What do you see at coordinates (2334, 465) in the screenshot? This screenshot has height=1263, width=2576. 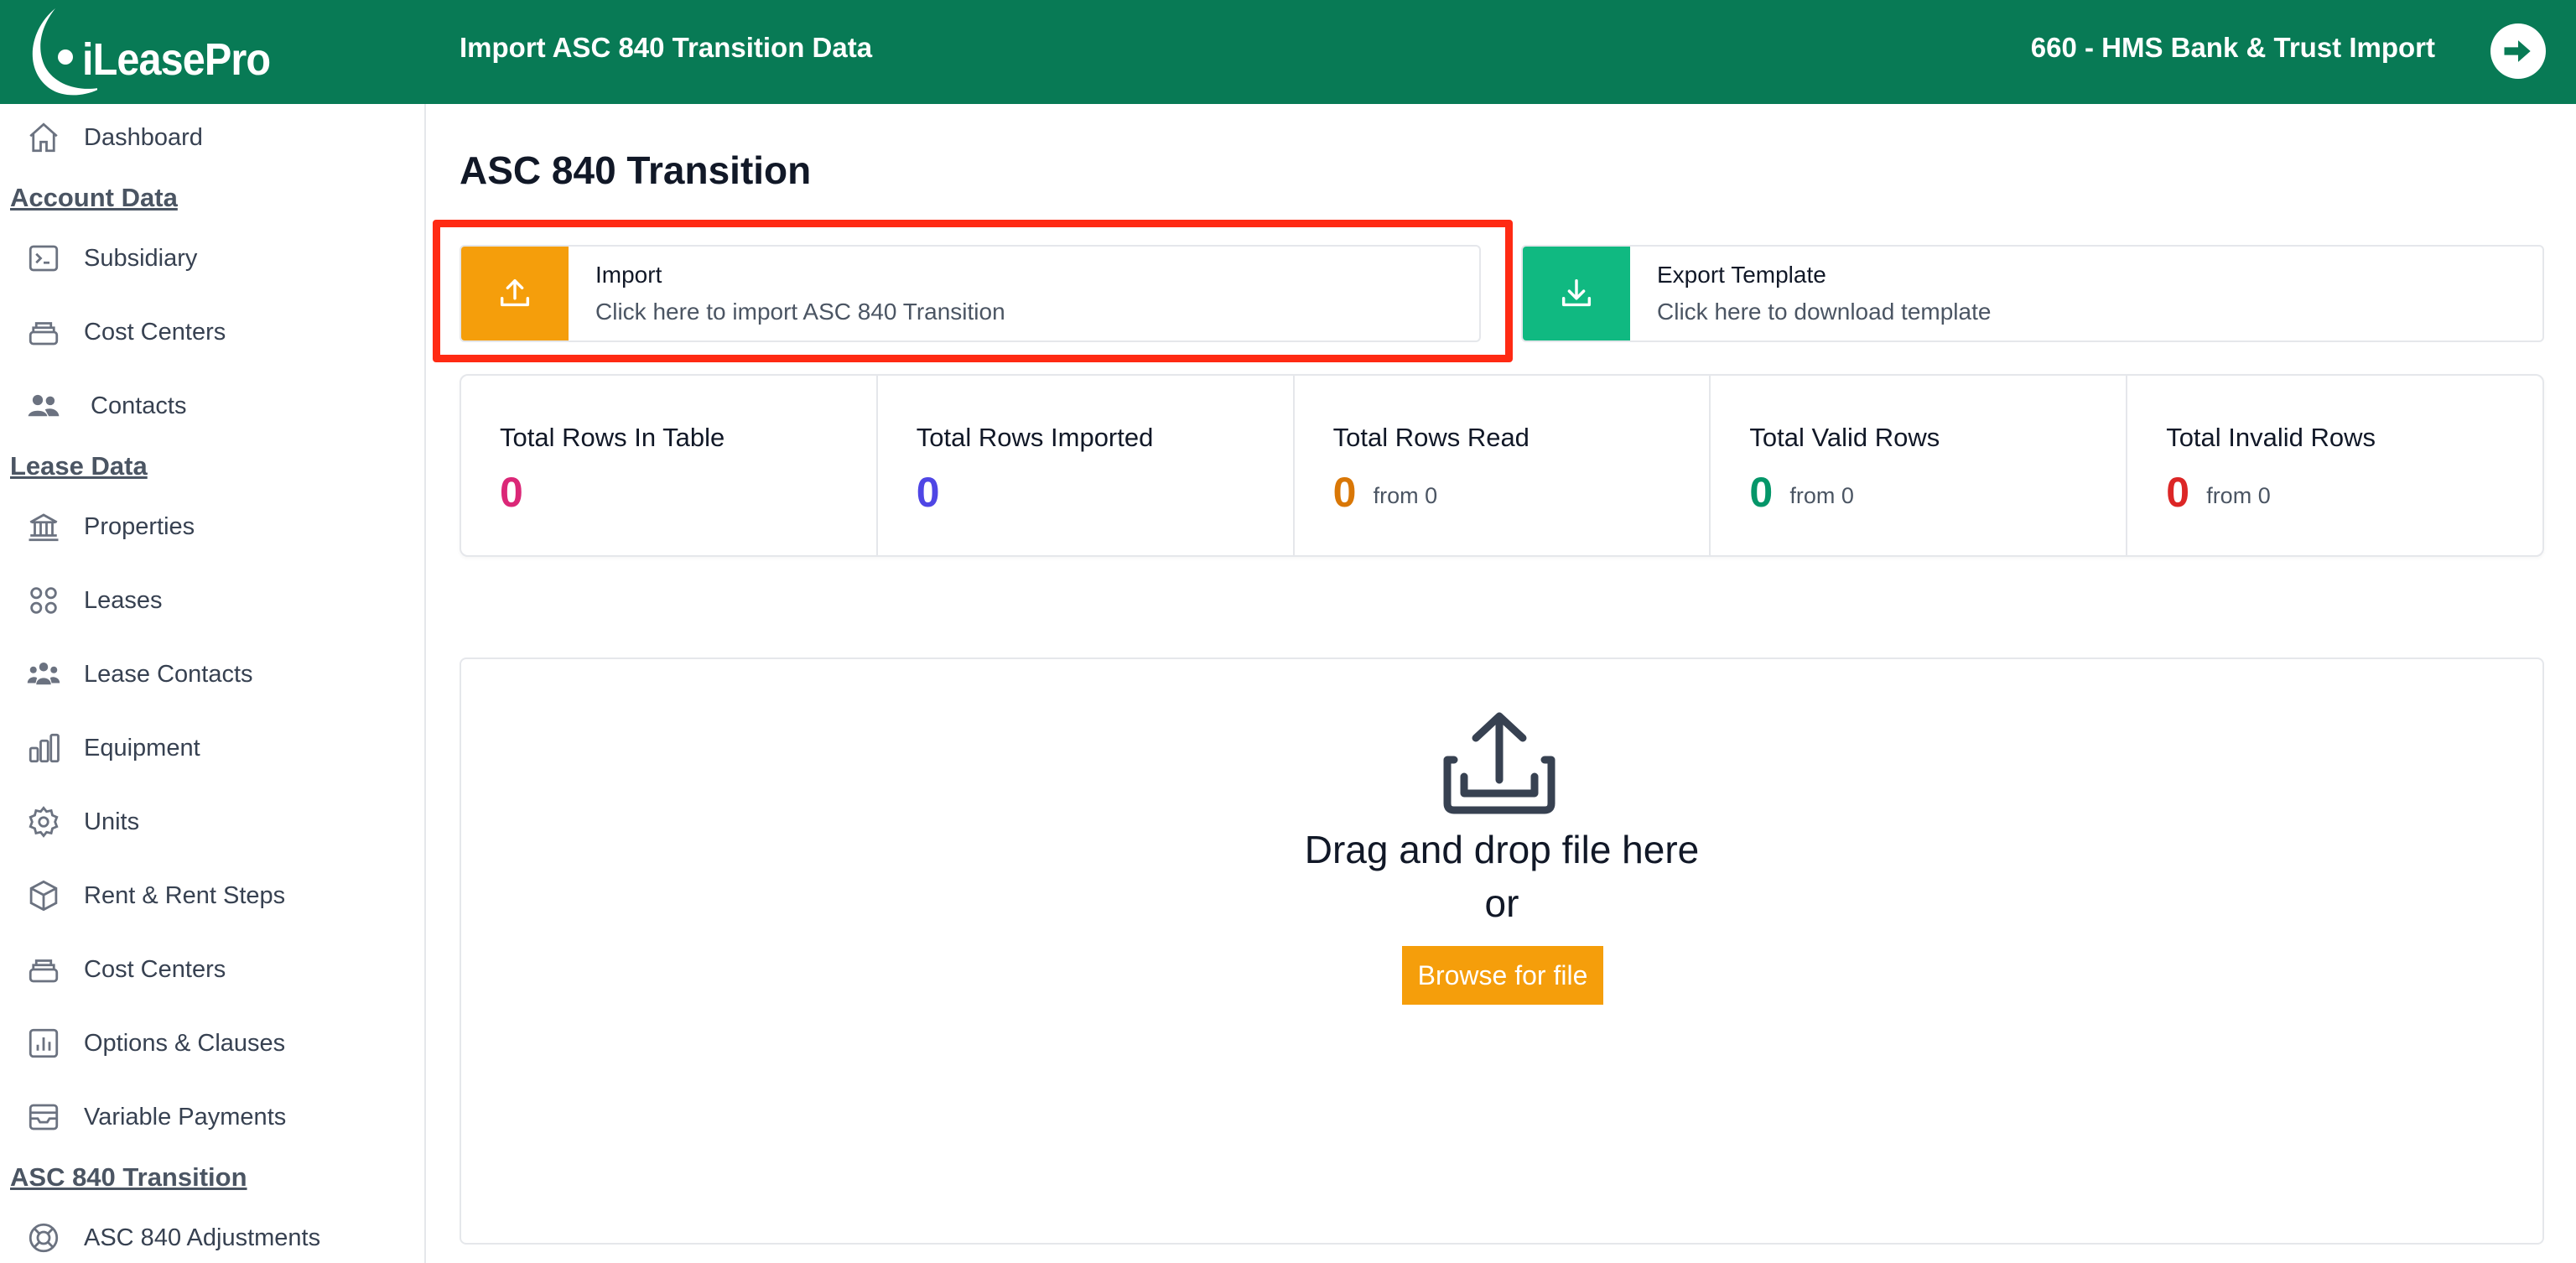 I see `stat-total-invalid-rows: Total Invalid Rows 0 from 0` at bounding box center [2334, 465].